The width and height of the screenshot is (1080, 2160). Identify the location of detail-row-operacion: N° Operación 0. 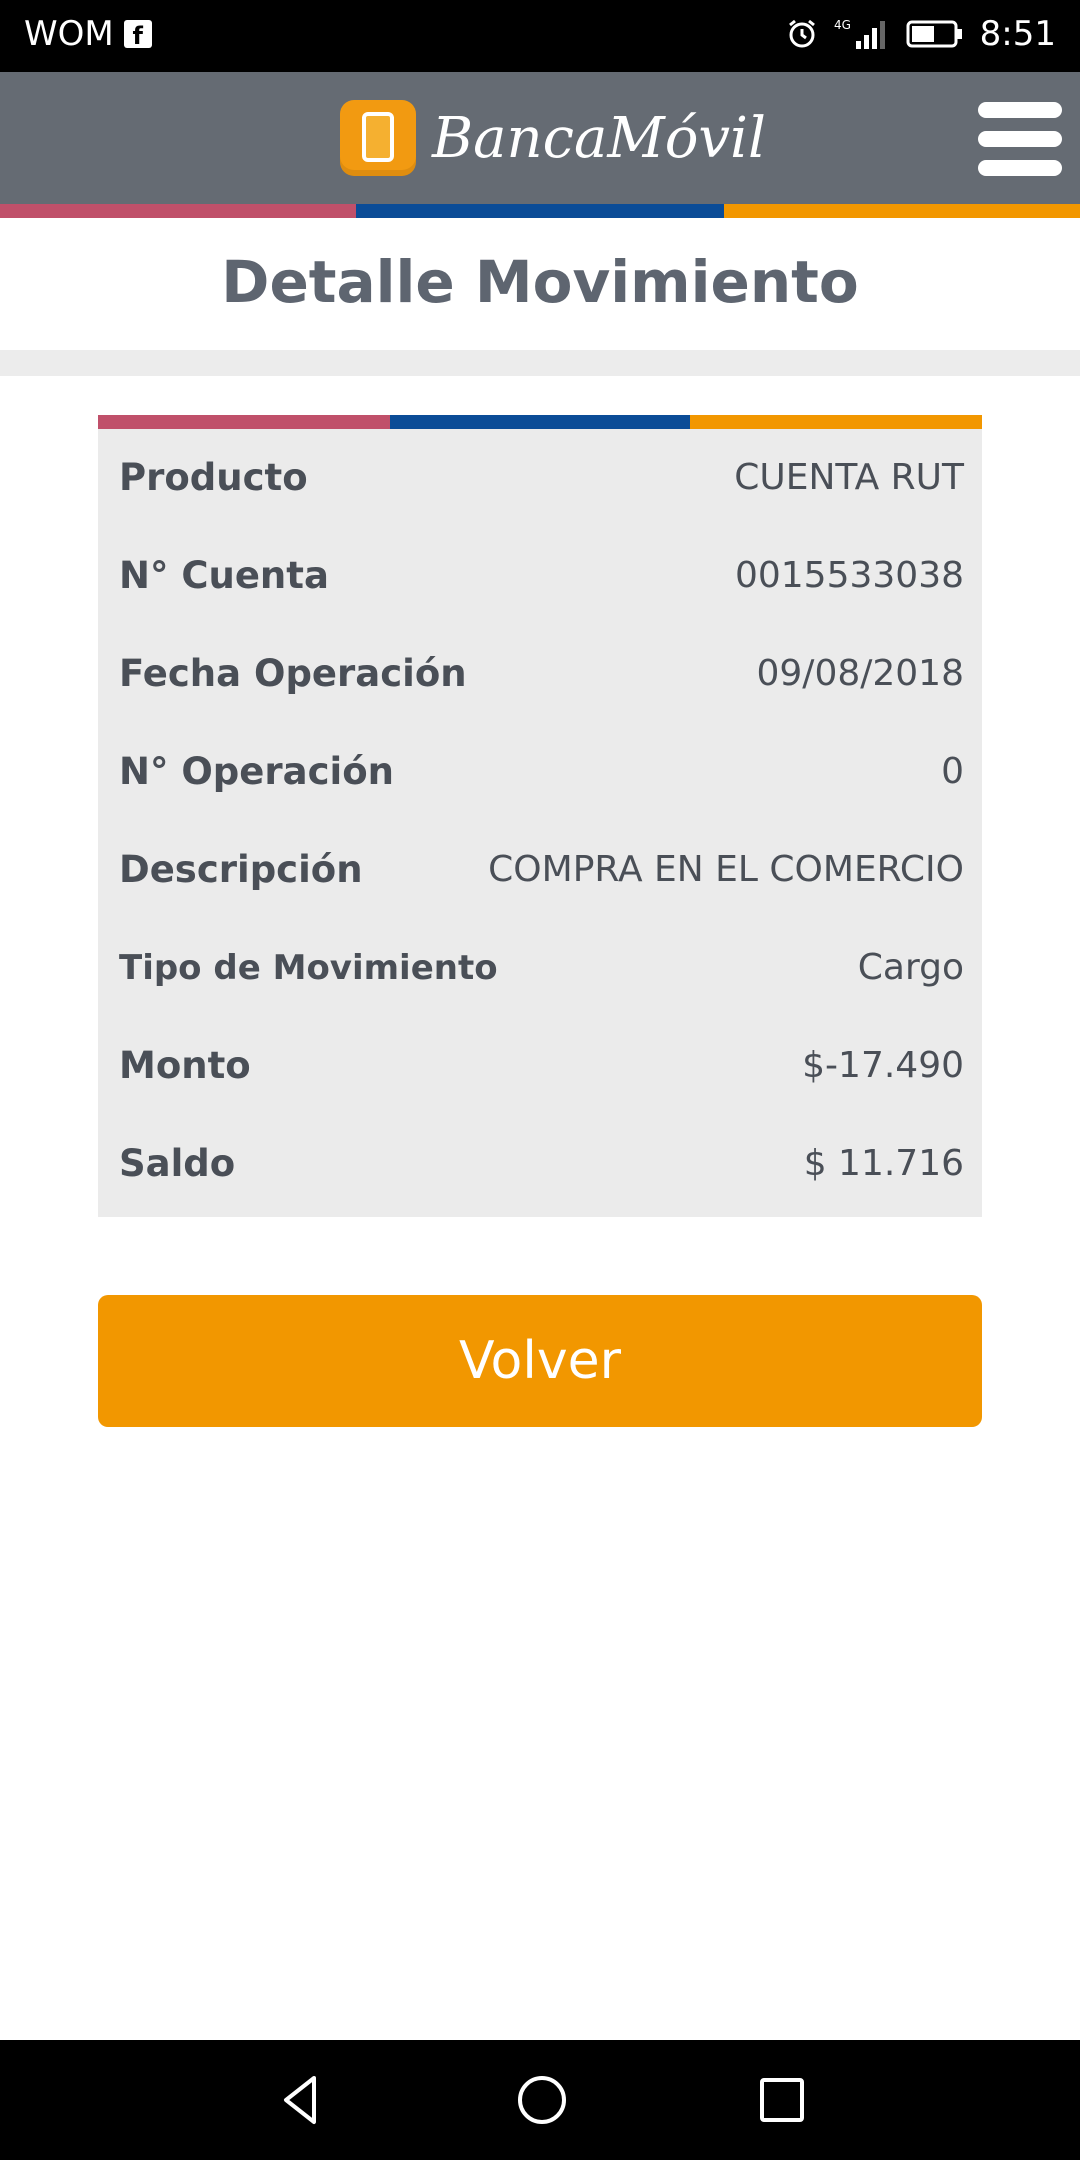
(540, 772).